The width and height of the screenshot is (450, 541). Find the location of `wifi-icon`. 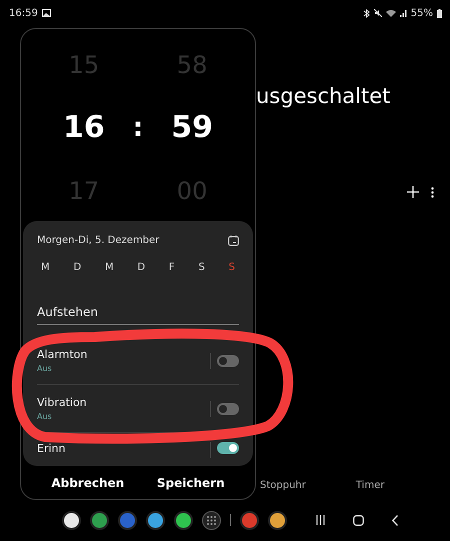

wifi-icon is located at coordinates (391, 13).